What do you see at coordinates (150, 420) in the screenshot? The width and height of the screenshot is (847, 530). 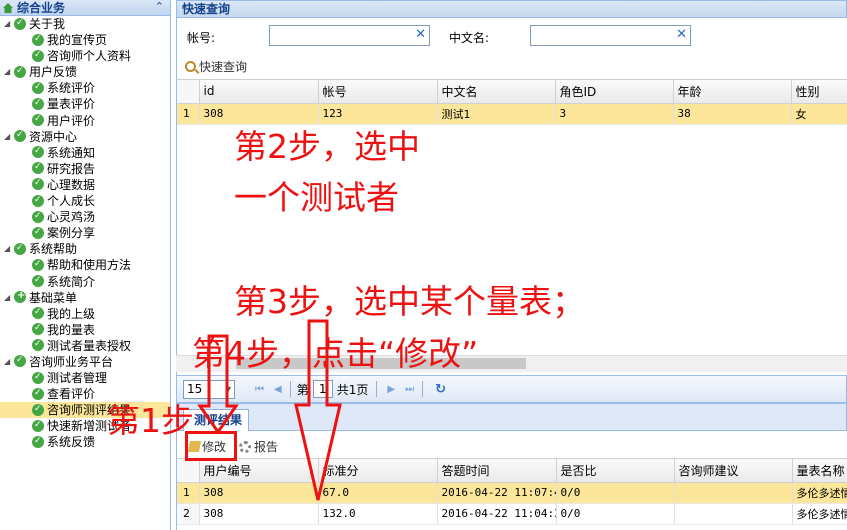 I see `annotation-step1: 第1步` at bounding box center [150, 420].